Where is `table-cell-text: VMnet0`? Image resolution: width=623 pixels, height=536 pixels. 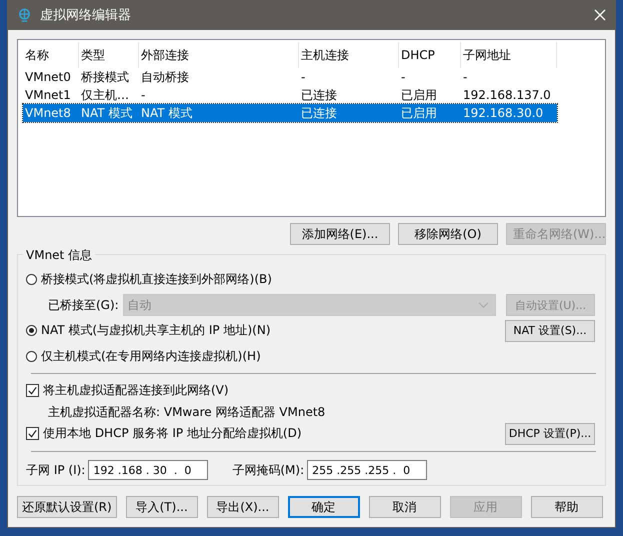
table-cell-text: VMnet0 is located at coordinates (48, 77).